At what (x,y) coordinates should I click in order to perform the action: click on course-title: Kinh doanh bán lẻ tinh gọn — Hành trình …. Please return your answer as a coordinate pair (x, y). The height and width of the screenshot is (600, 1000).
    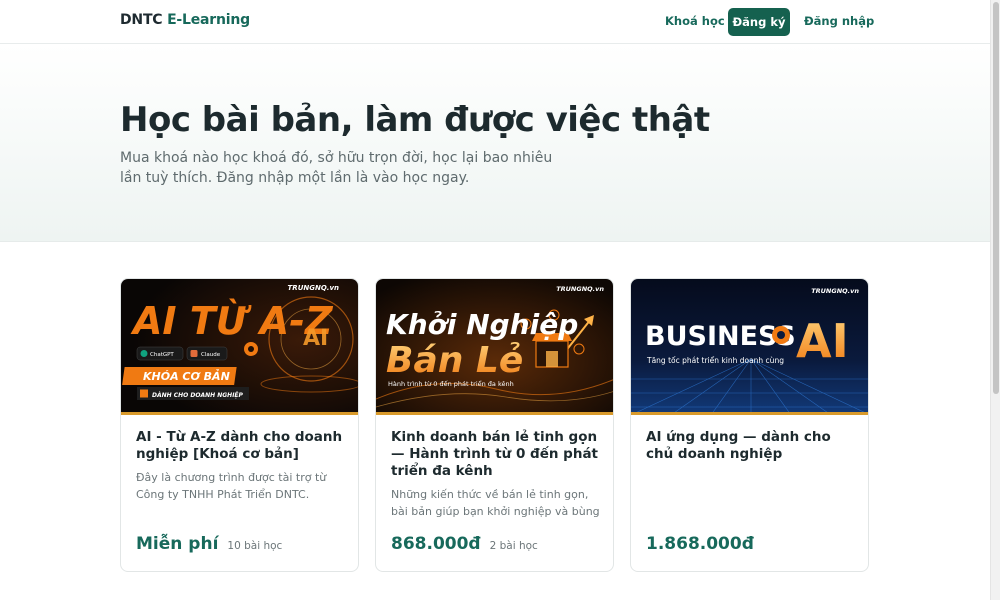
    Looking at the image, I should click on (496, 454).